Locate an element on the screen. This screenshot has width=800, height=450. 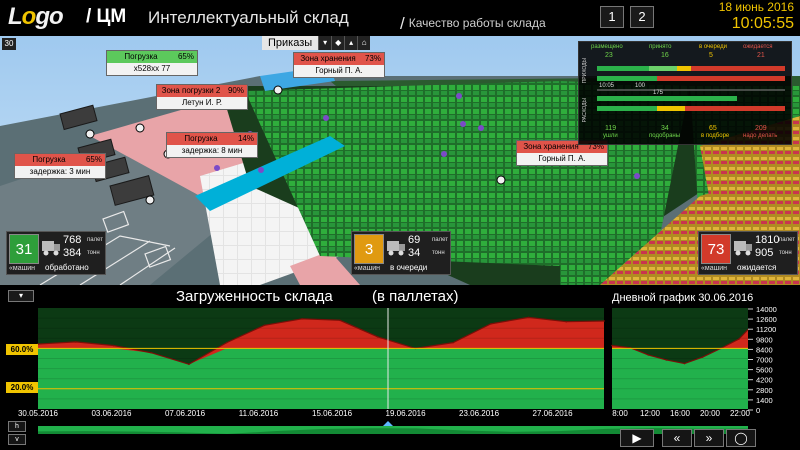
orders-toolbar: Приказы ▾ ◆ ▴ ⌂ is located at coordinates (316, 43).